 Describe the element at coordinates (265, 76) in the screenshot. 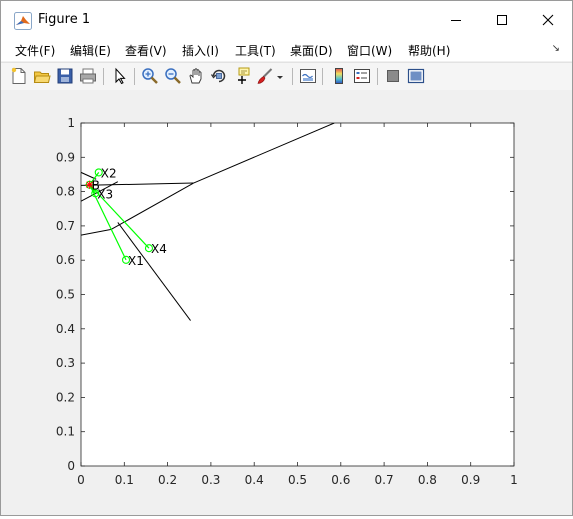

I see `brush-icon` at that location.